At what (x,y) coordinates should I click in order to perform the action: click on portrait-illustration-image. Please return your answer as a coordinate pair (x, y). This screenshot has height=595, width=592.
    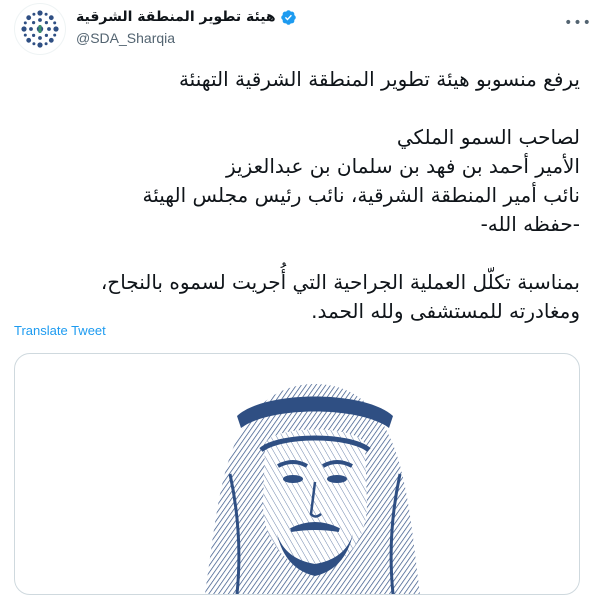
    Looking at the image, I should click on (312, 489).